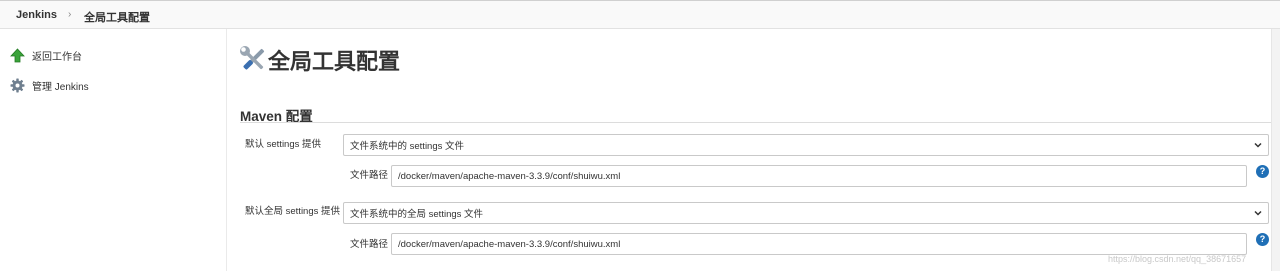 The width and height of the screenshot is (1280, 271). What do you see at coordinates (283, 144) in the screenshot?
I see `default-settings-label: 默认 settings 提供` at bounding box center [283, 144].